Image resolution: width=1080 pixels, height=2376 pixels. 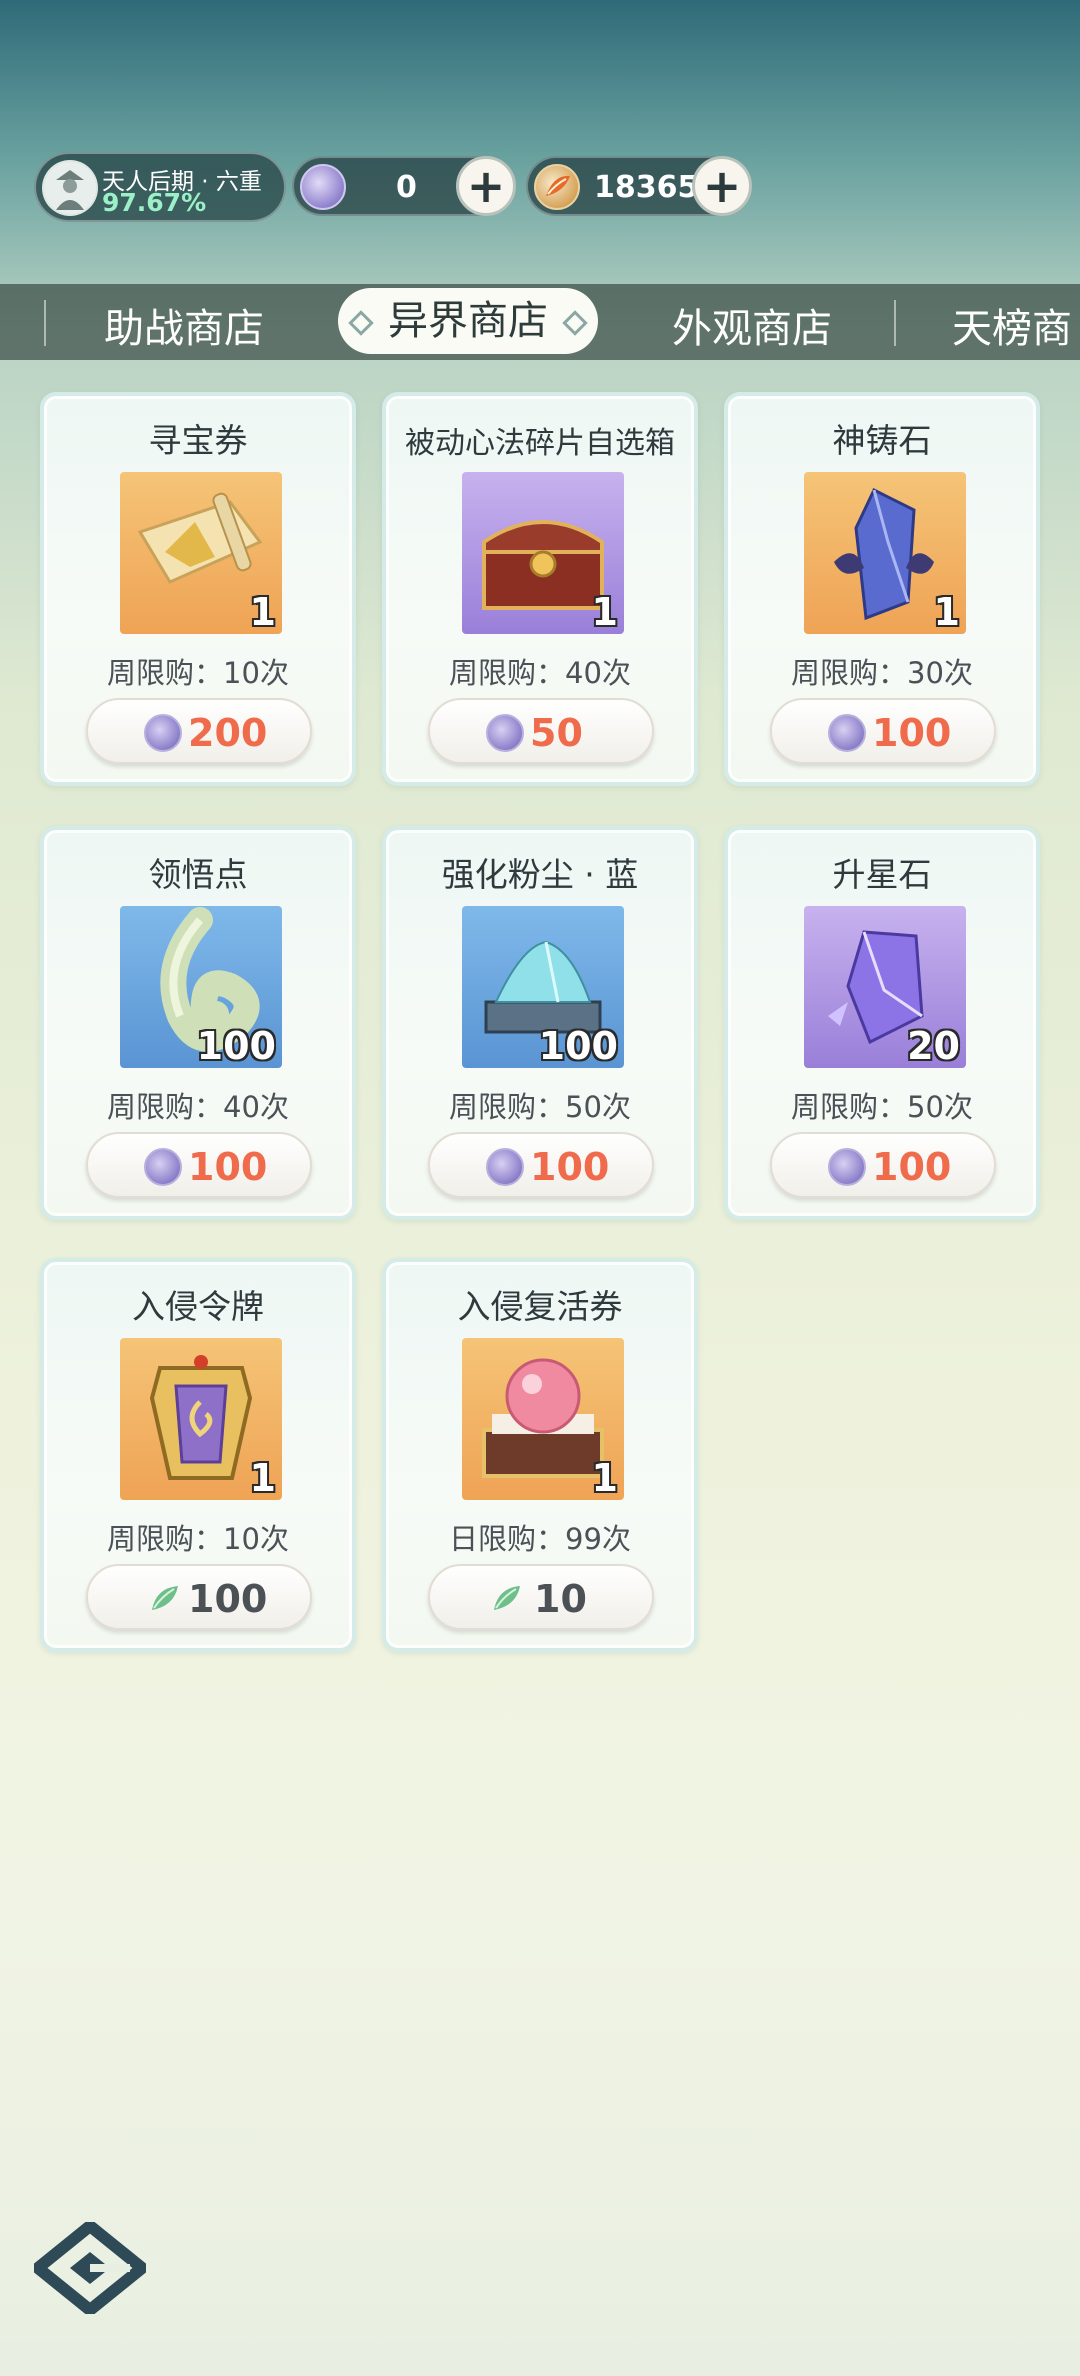 What do you see at coordinates (540, 443) in the screenshot?
I see `item-name: 被动心法碎片自选箱` at bounding box center [540, 443].